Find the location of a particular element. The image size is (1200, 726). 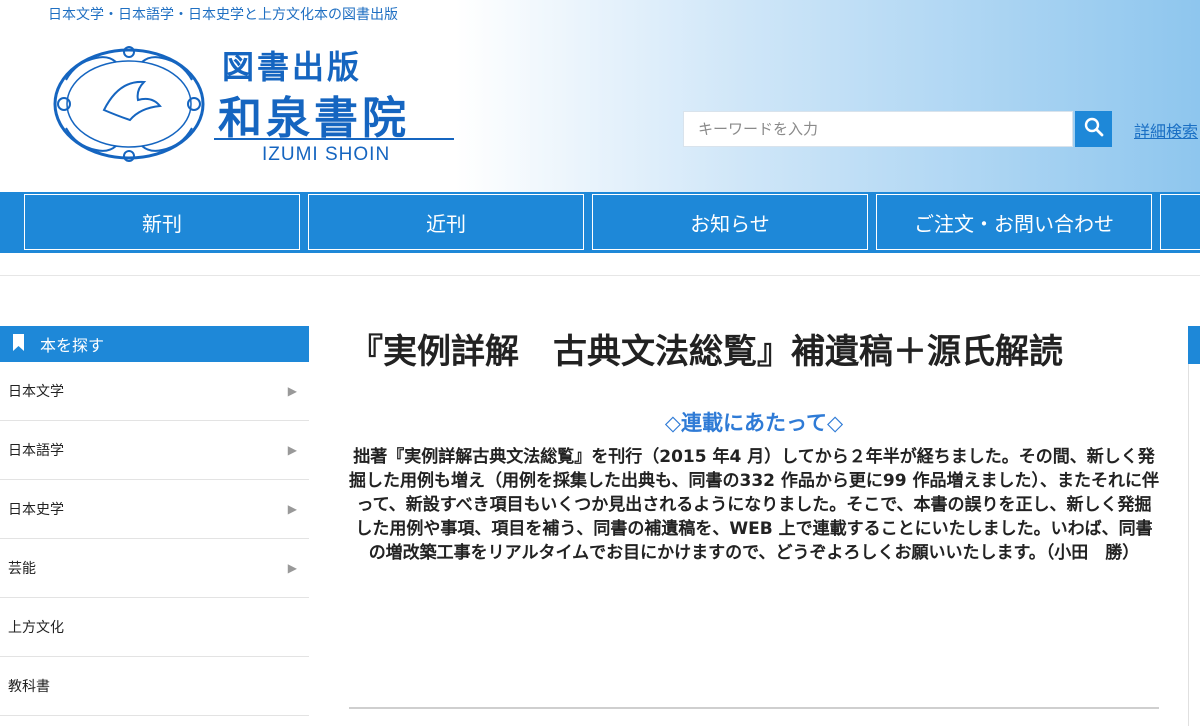

search-icon is located at coordinates (1094, 129).